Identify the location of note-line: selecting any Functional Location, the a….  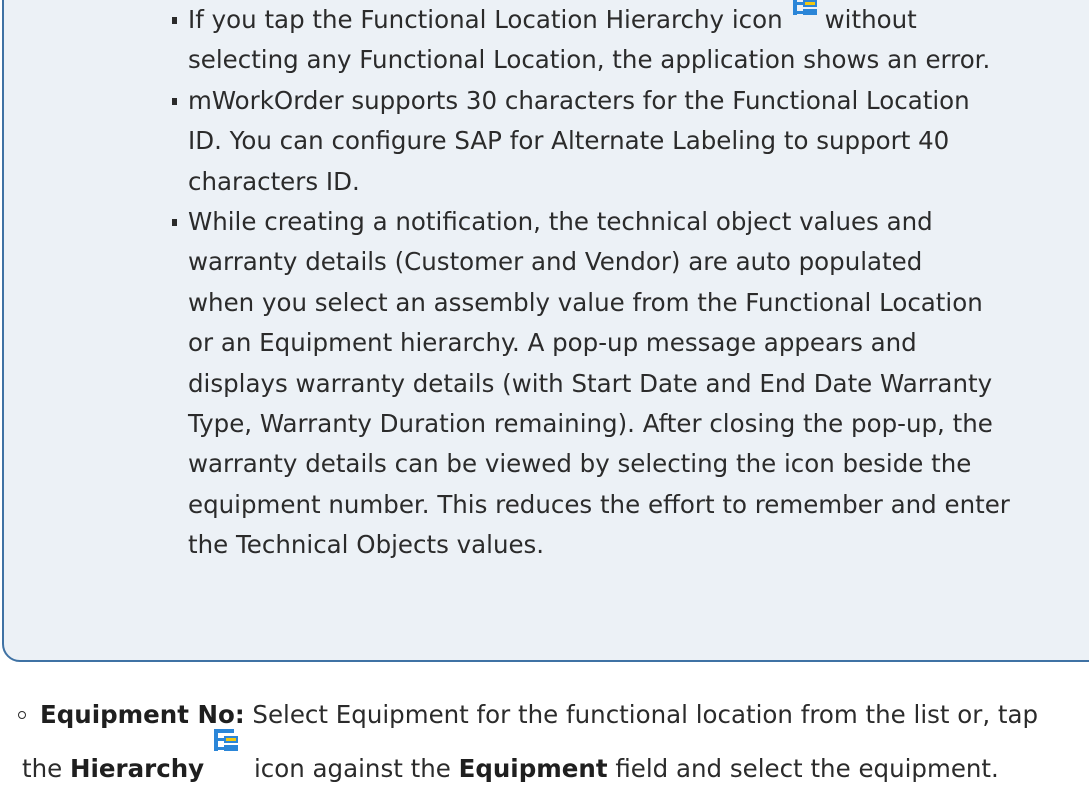
(589, 60).